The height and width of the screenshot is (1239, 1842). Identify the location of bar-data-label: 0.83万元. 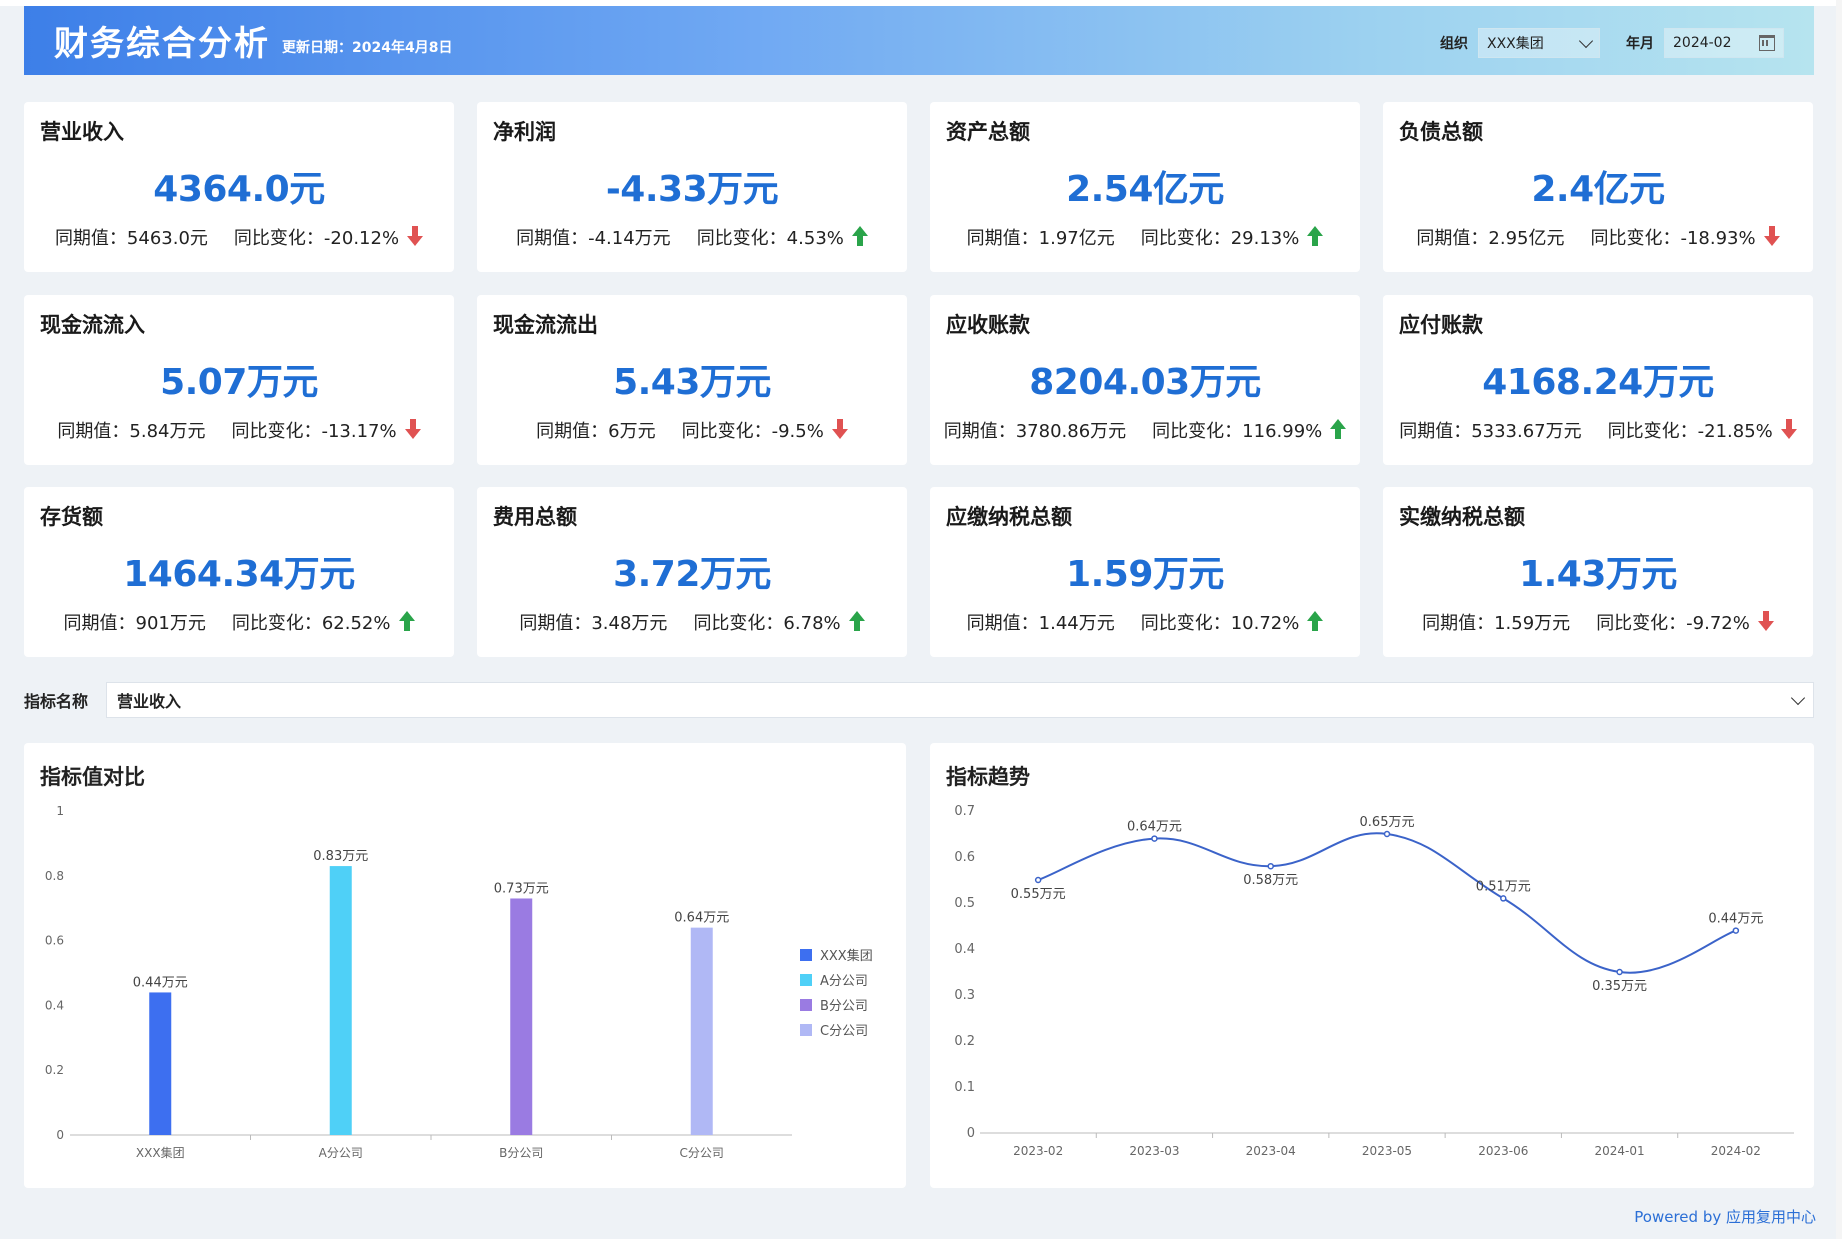
(340, 856).